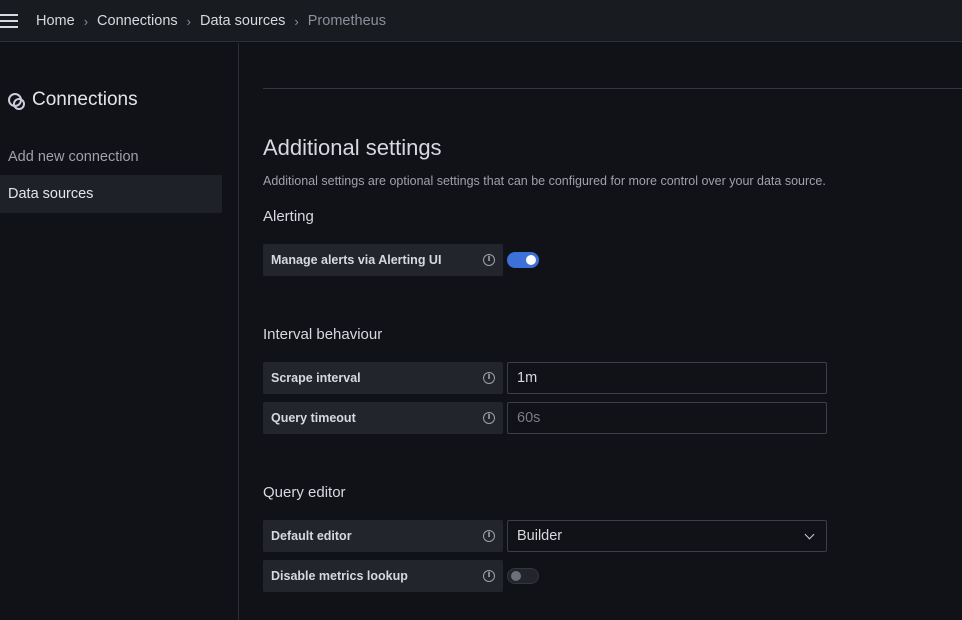  I want to click on scrape-interval-label: Scrape interval i, so click(383, 378).